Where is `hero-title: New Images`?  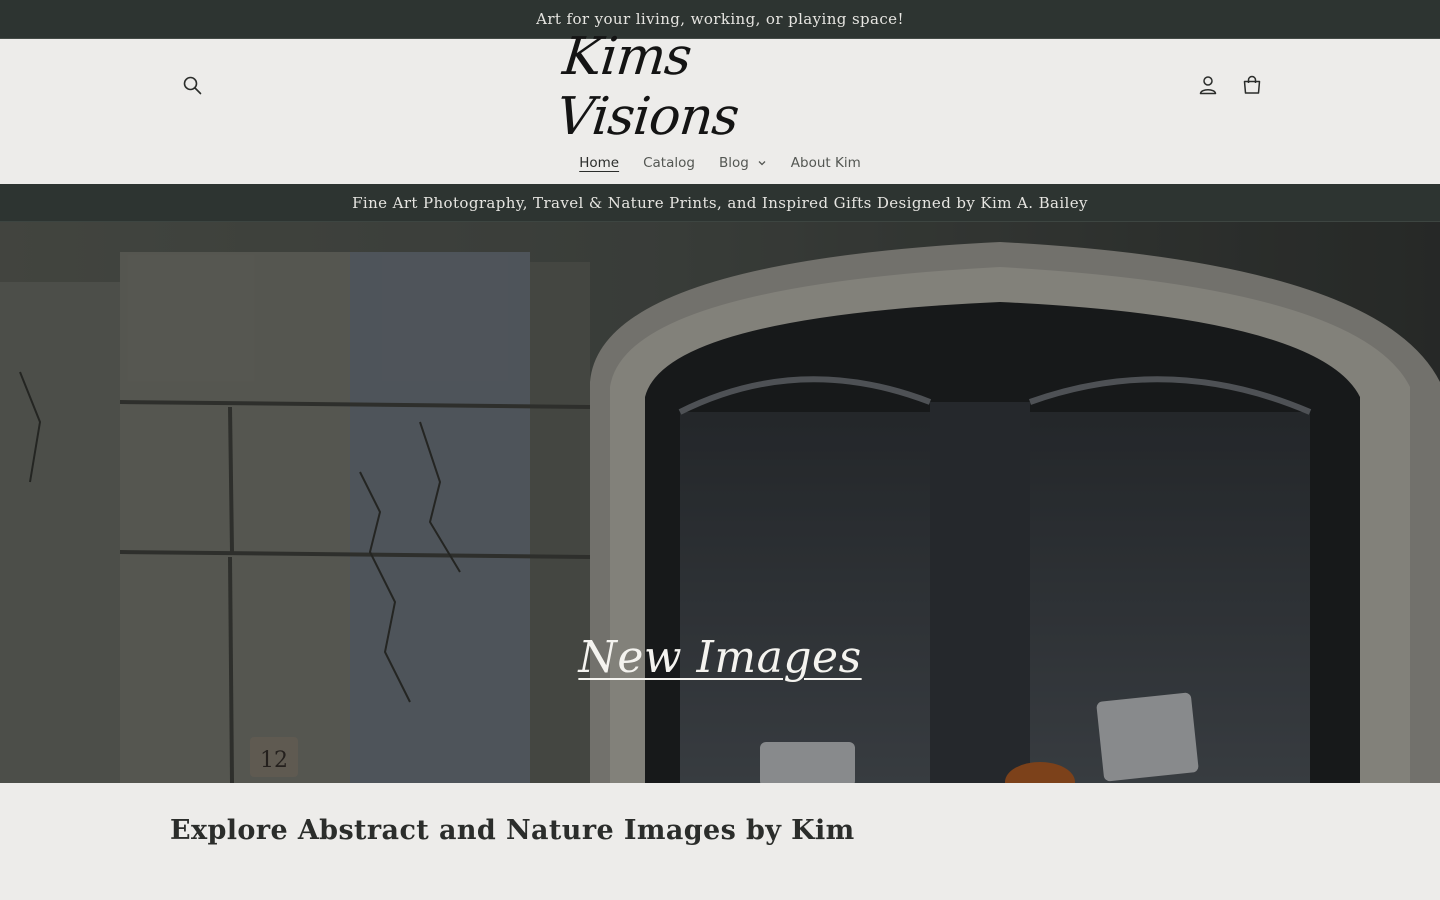 hero-title: New Images is located at coordinates (720, 657).